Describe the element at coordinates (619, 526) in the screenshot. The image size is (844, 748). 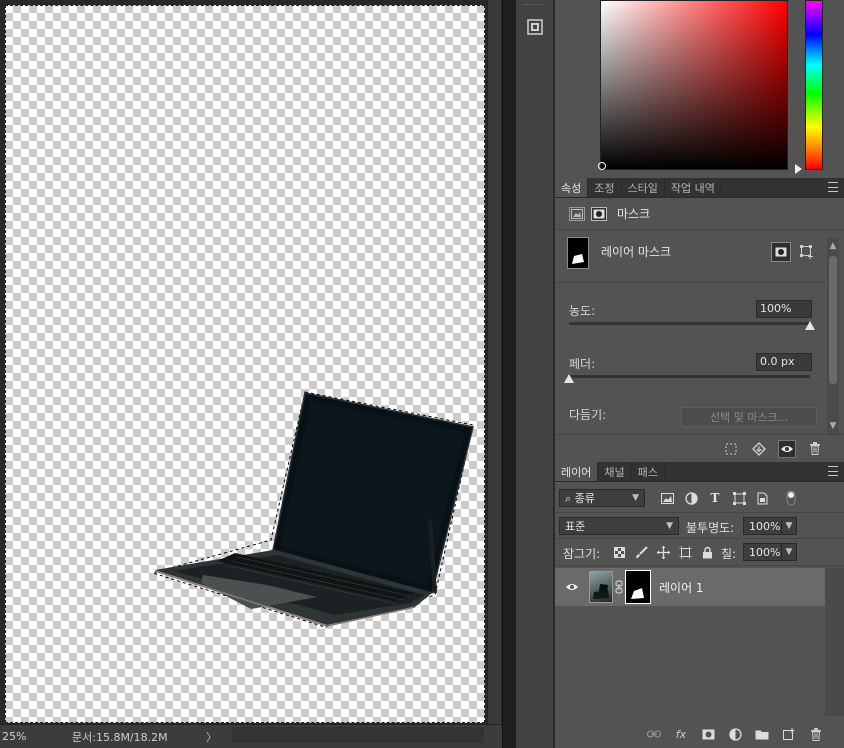
I see `blend-mode-select: 표준 ▼` at that location.